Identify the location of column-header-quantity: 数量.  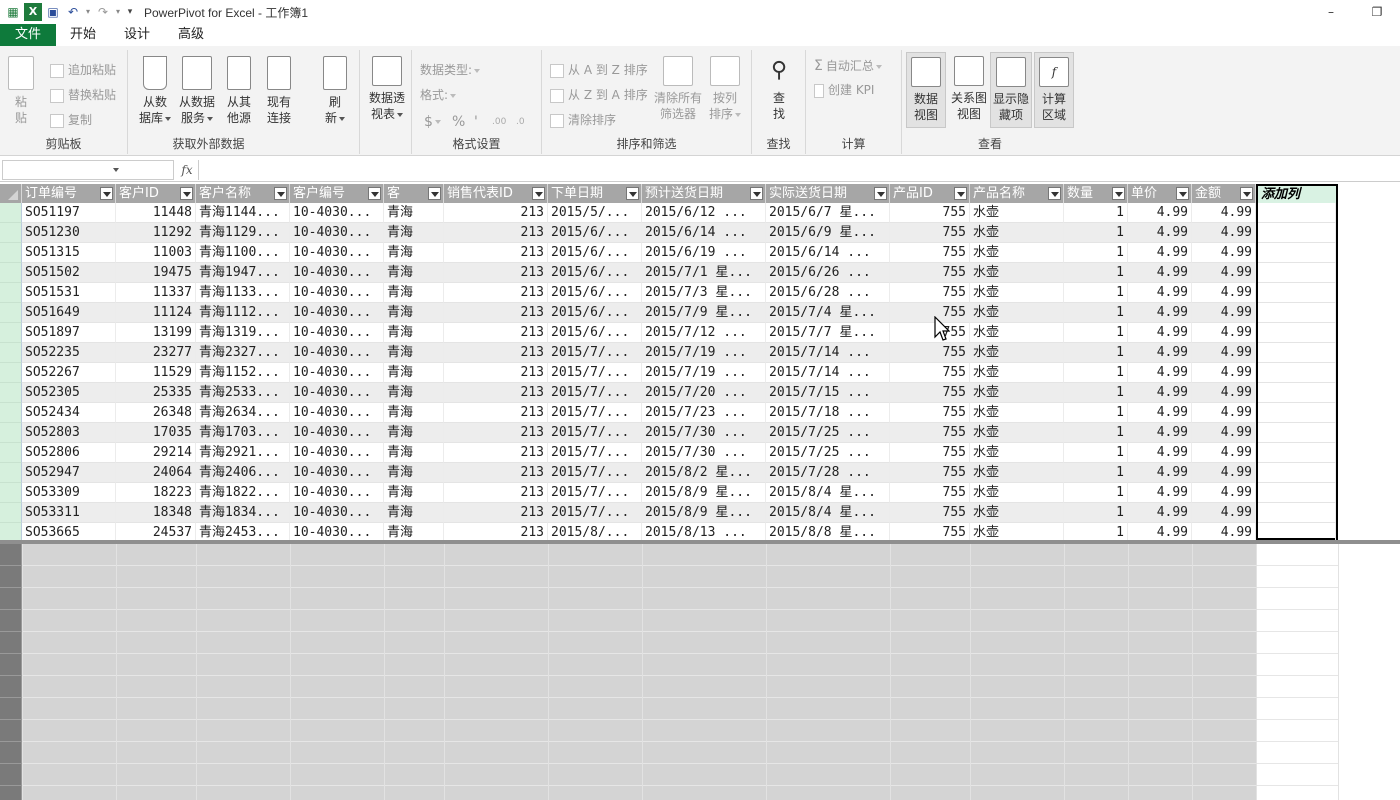
(1096, 193).